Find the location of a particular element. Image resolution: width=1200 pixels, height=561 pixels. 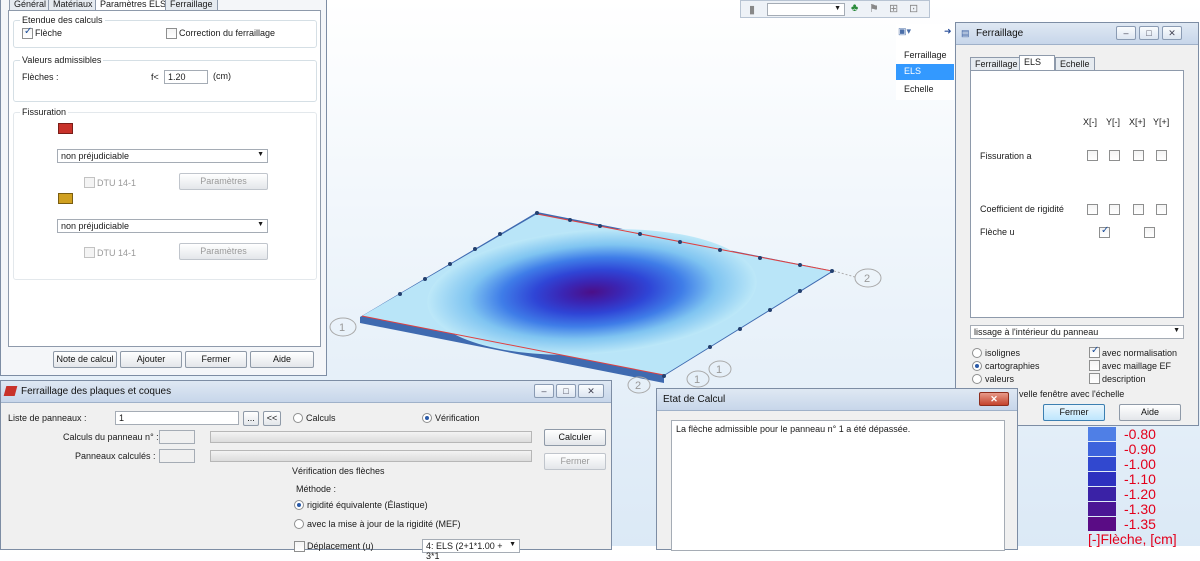

calculer-button: Calculer is located at coordinates (575, 437).